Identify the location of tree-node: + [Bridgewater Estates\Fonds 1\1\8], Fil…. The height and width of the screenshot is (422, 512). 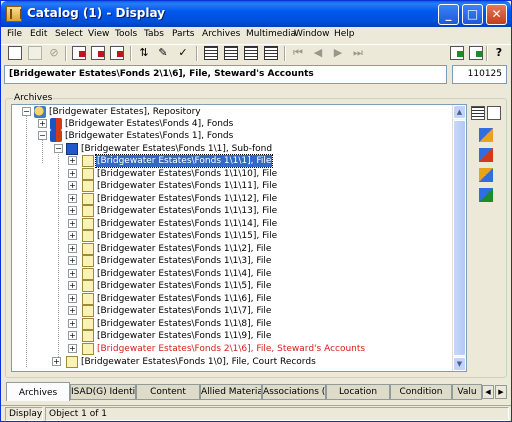
(232, 324).